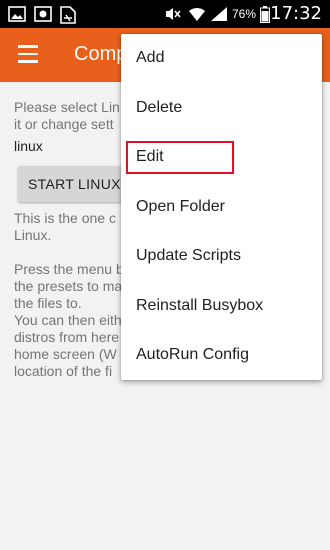  Describe the element at coordinates (173, 16) in the screenshot. I see `mute-icon` at that location.